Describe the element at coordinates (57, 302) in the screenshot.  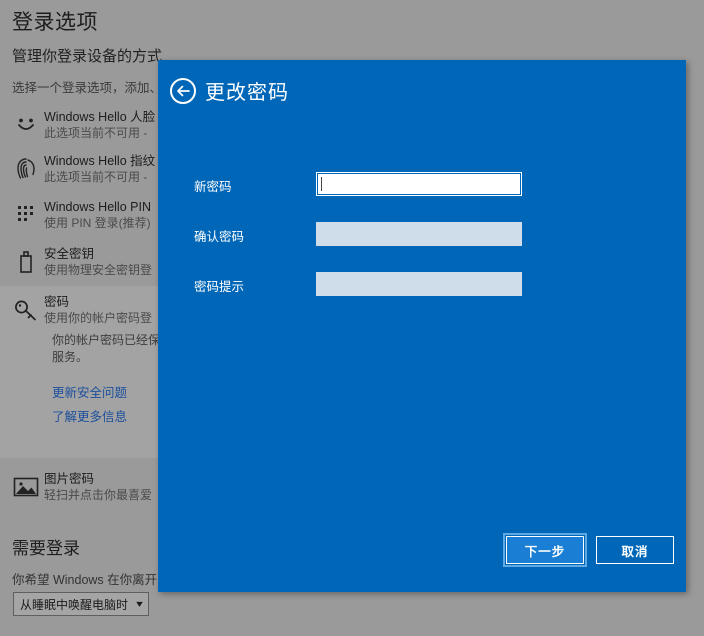
I see `option-title: 密码` at that location.